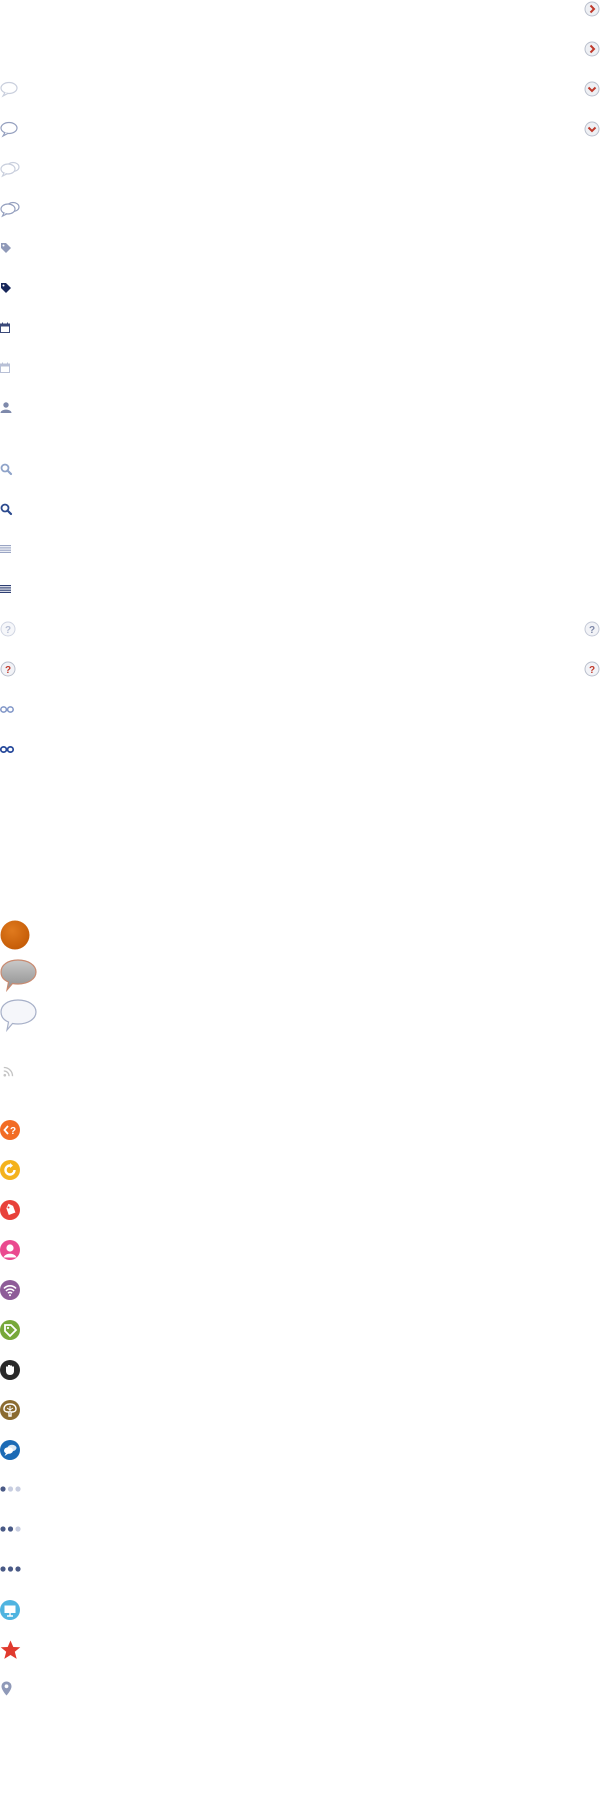  Describe the element at coordinates (5, 327) in the screenshot. I see `calendar-icon` at that location.